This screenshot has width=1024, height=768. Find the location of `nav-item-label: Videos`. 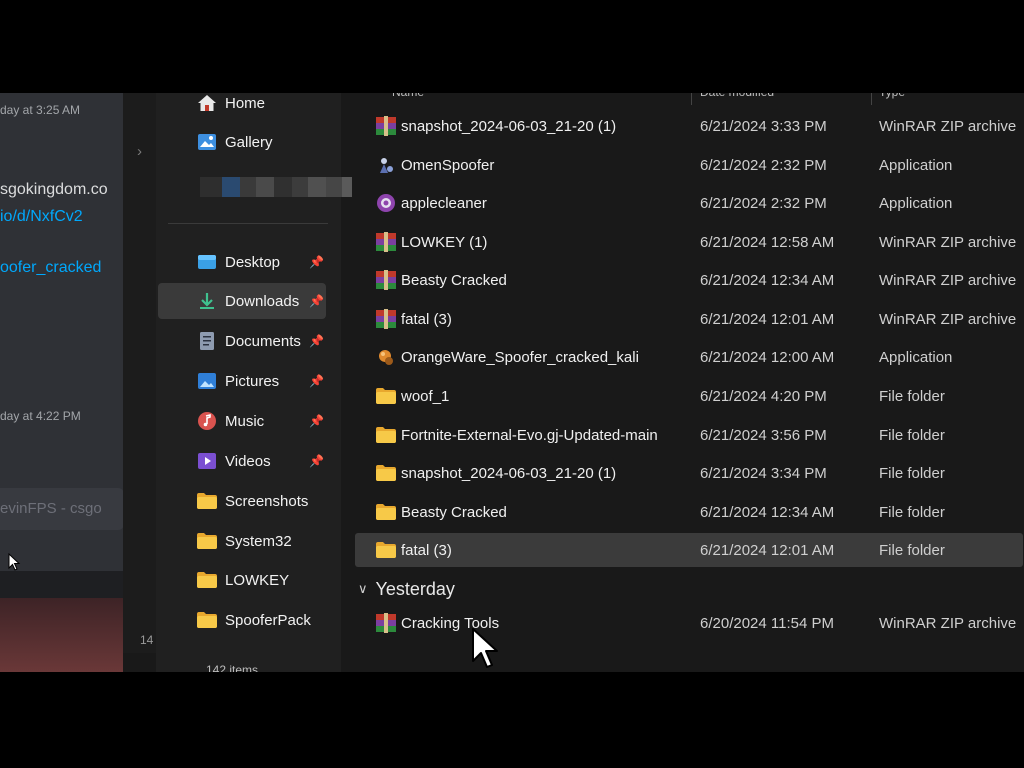

nav-item-label: Videos is located at coordinates (248, 461).